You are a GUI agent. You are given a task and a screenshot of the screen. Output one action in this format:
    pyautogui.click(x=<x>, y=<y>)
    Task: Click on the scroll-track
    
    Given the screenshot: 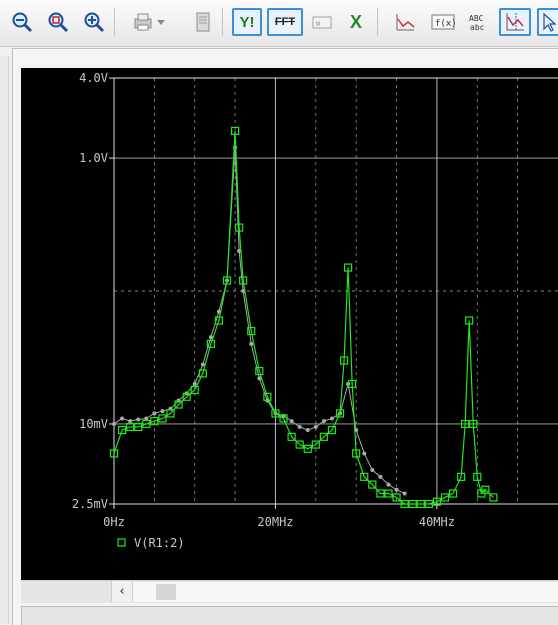 What is the action you would take?
    pyautogui.click(x=345, y=592)
    